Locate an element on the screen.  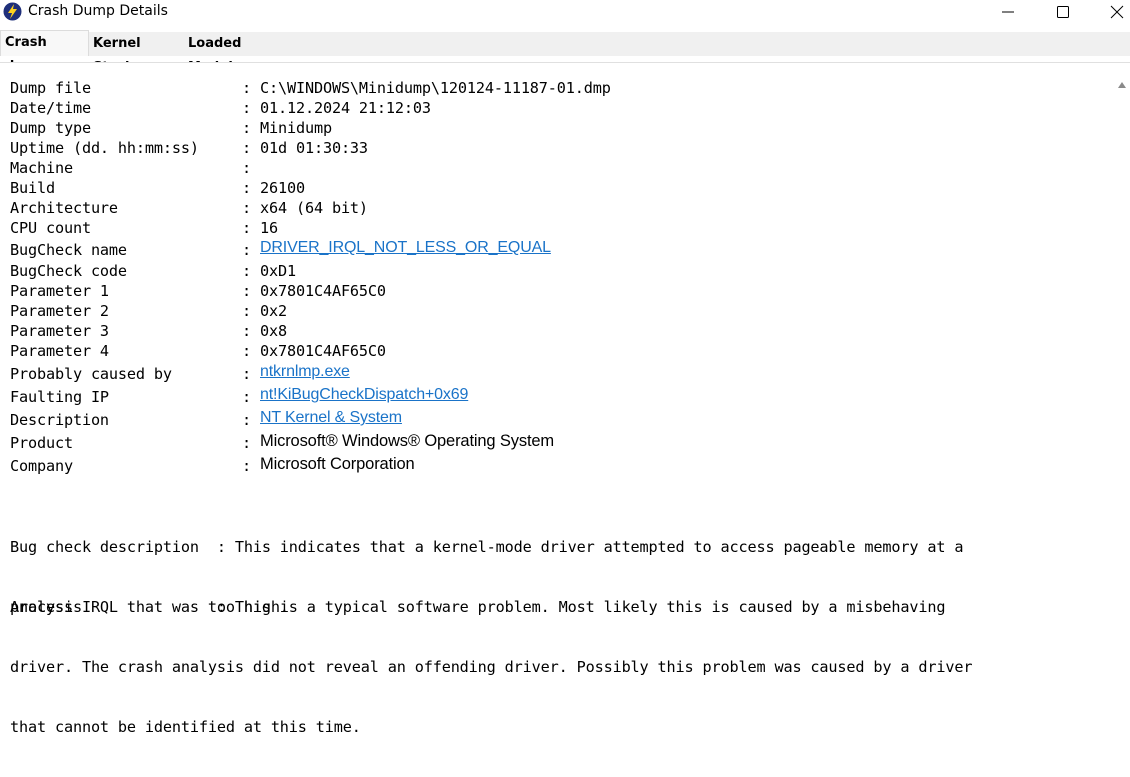
detail-value: Microsoft® Windows® Operating System is located at coordinates (407, 441).